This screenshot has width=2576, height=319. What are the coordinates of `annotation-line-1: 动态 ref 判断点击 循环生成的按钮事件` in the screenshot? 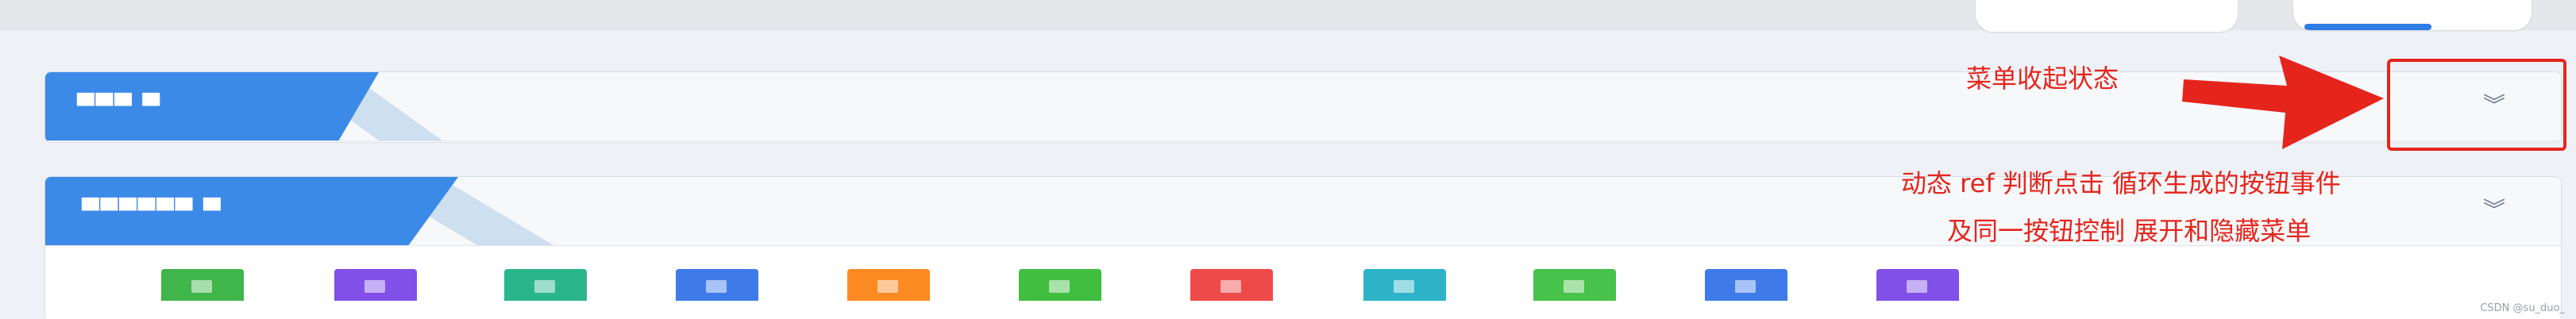 It's located at (2121, 183).